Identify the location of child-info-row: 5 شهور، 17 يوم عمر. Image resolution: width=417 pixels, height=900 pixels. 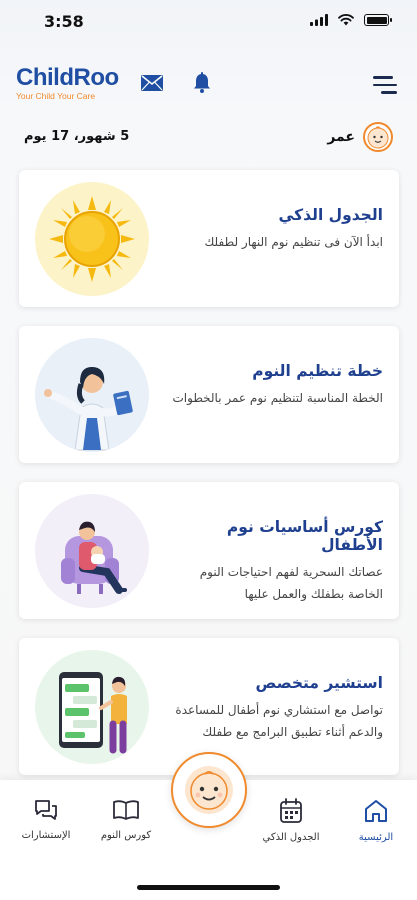
(208, 137).